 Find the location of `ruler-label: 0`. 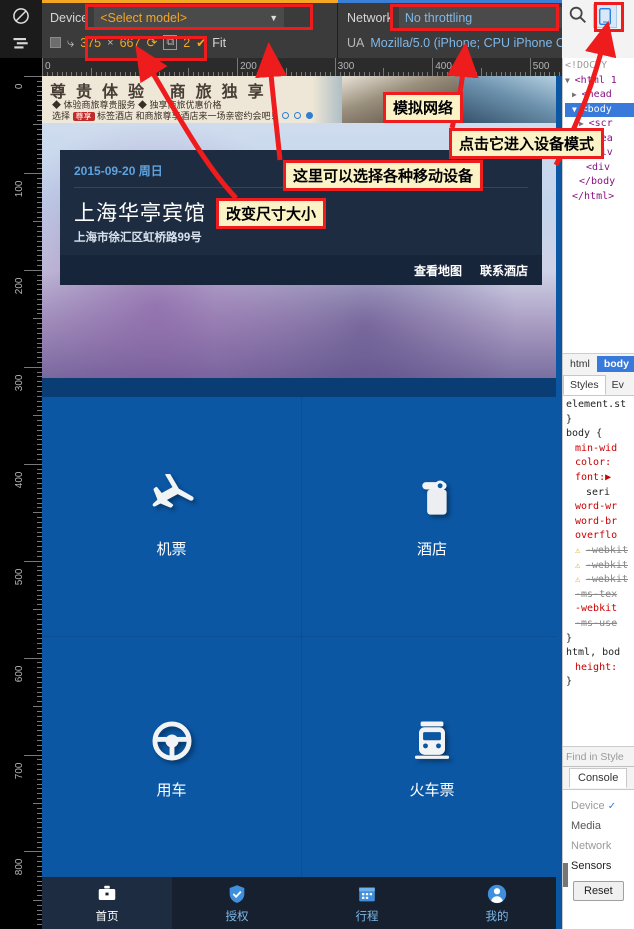

ruler-label: 0 is located at coordinates (20, 86).